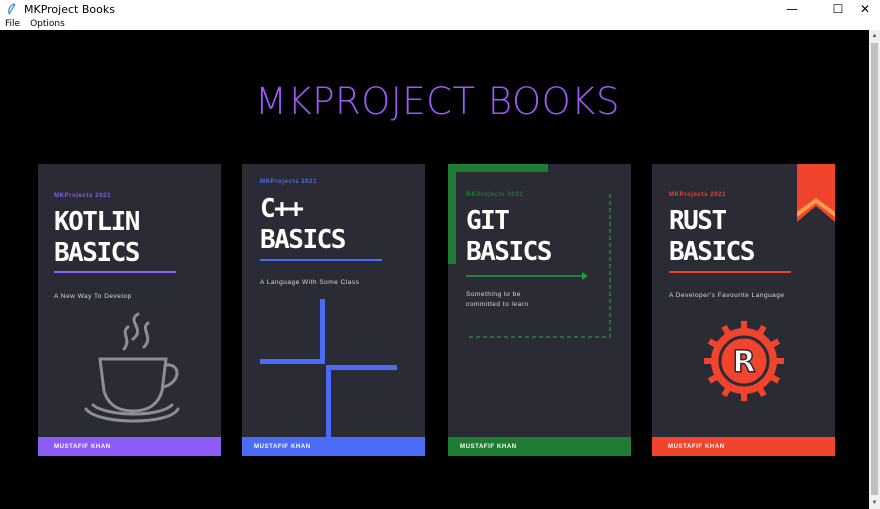 The width and height of the screenshot is (880, 509). What do you see at coordinates (322, 331) in the screenshot?
I see `vertical-bar-top` at bounding box center [322, 331].